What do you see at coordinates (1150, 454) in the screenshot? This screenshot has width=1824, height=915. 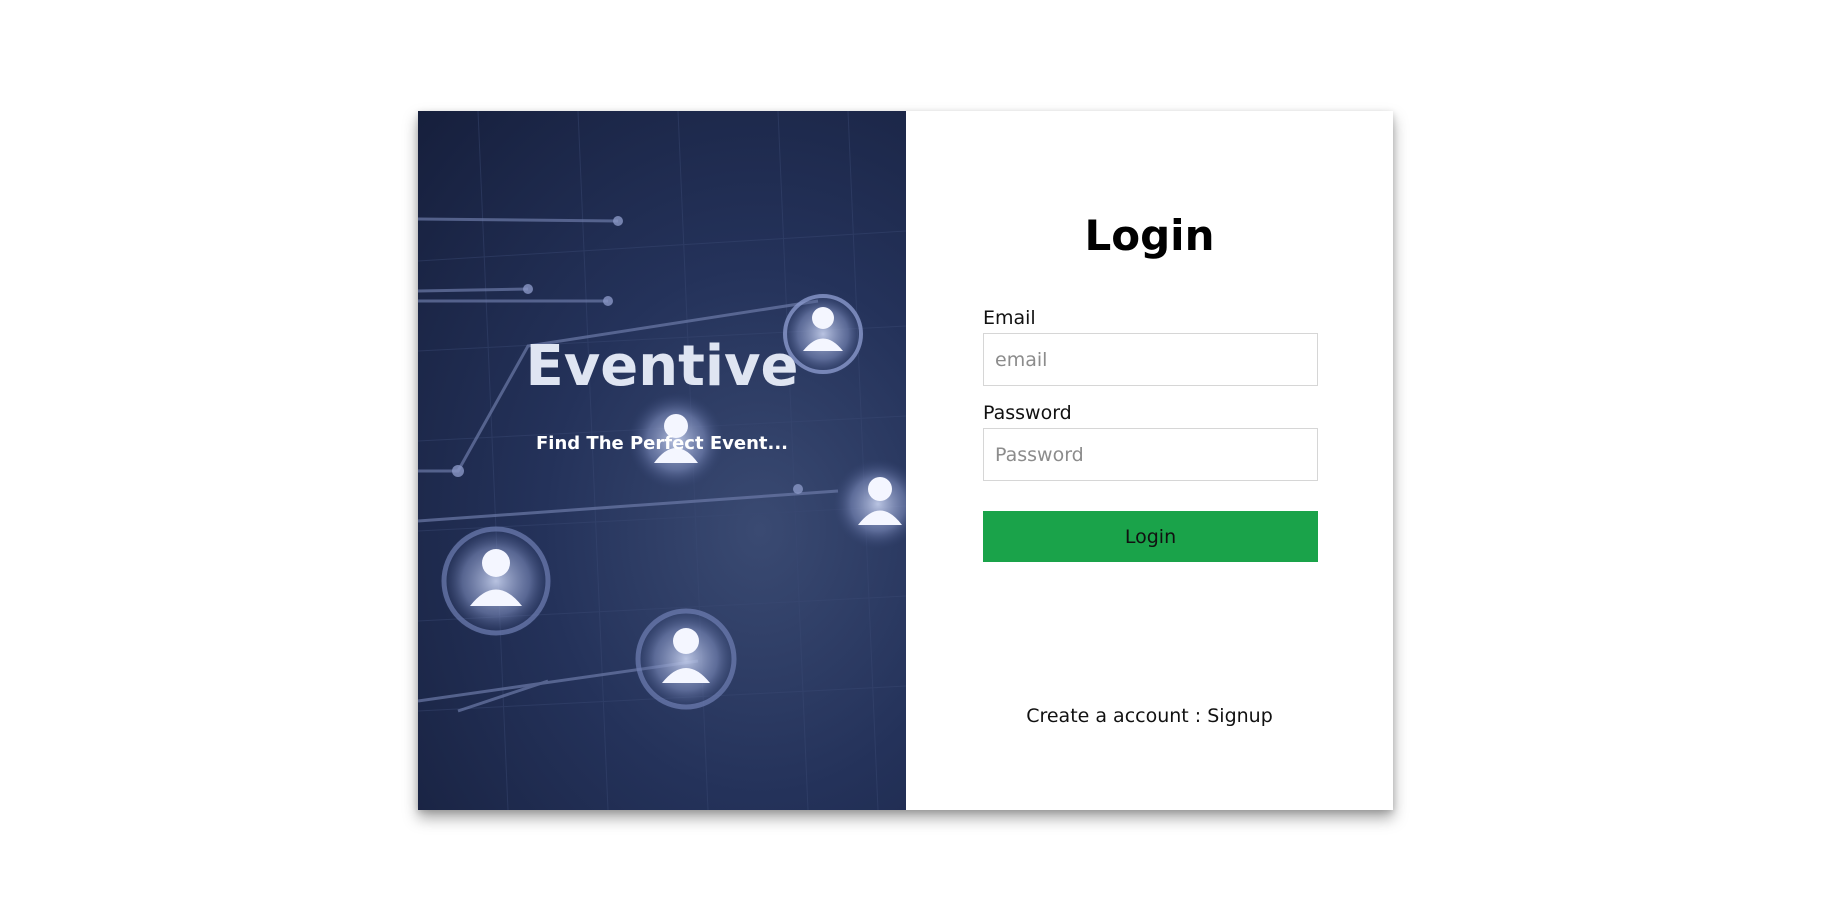 I see `password-input` at bounding box center [1150, 454].